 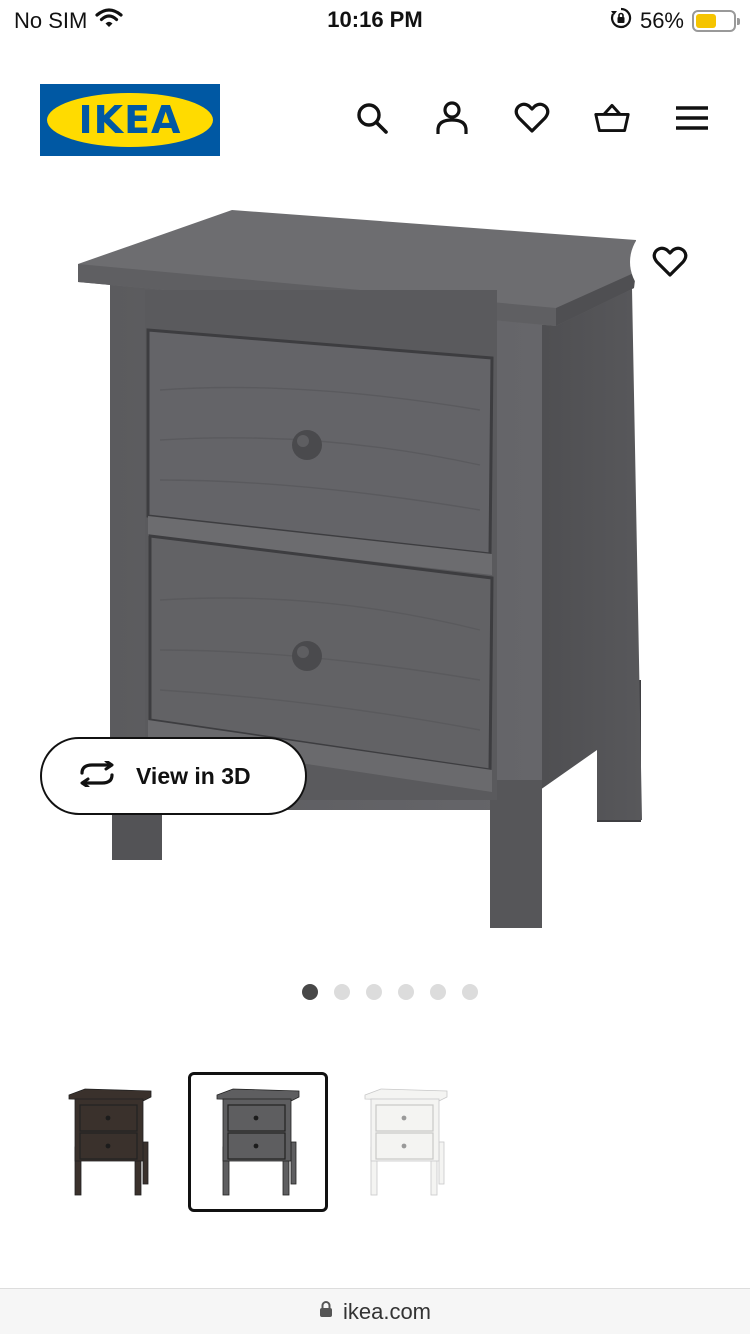 I want to click on status-right: 56%, so click(x=675, y=21).